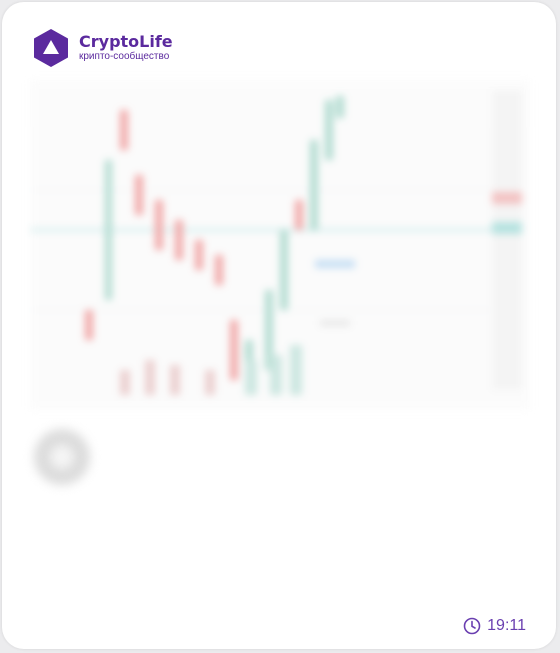 The image size is (560, 653). I want to click on avatar, so click(62, 457).